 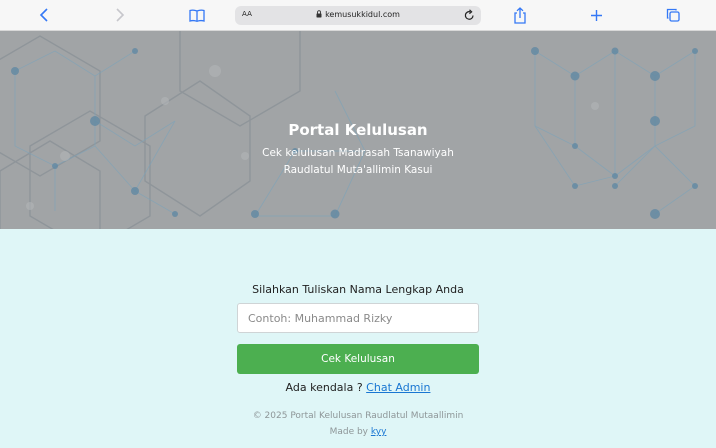 What do you see at coordinates (358, 289) in the screenshot?
I see `name-label: Silahkan Tuliskan Nama Lengkap Anda` at bounding box center [358, 289].